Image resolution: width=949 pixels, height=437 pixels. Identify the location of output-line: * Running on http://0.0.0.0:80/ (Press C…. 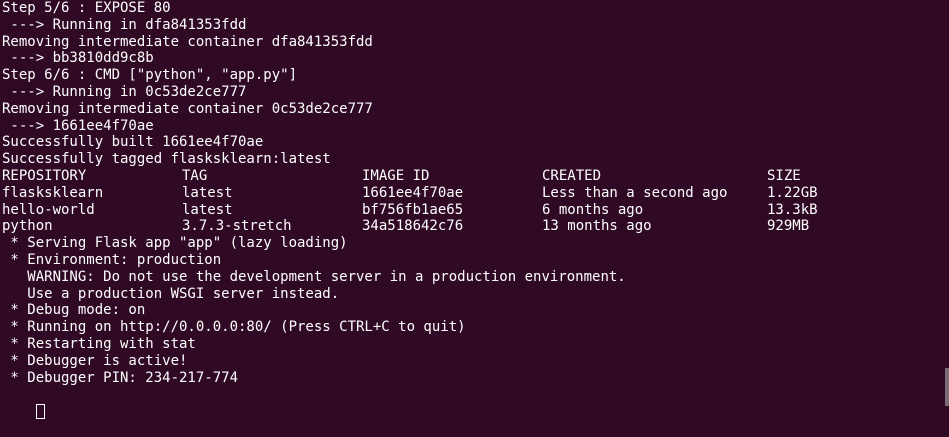
(234, 327).